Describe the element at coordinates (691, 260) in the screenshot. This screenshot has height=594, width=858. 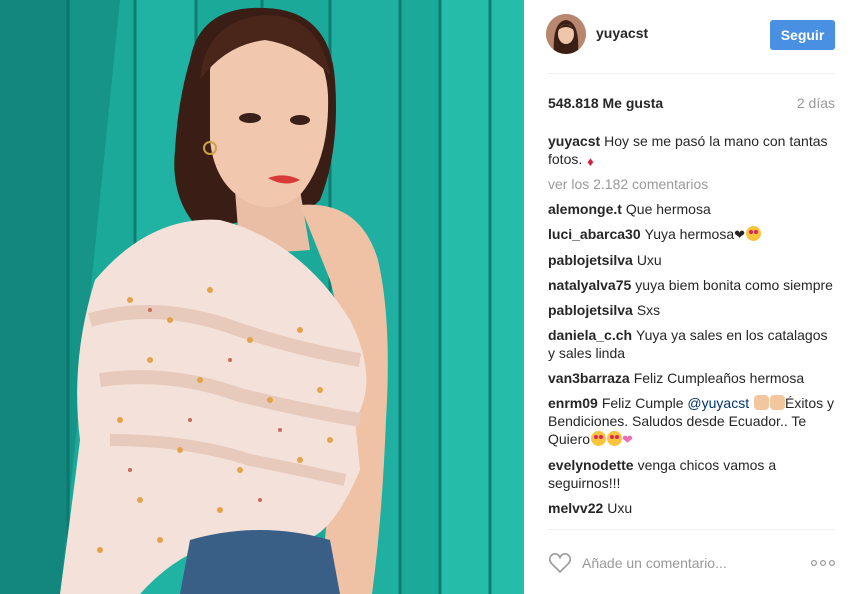
I see `comment-item: pablojetsilva Uxu` at that location.